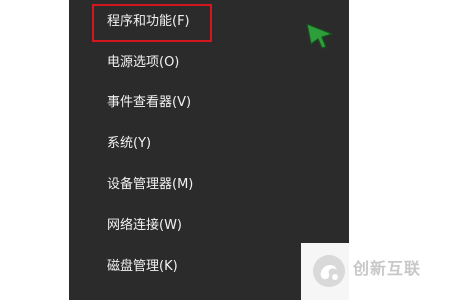 The image size is (450, 300). I want to click on menu-item-label: 程序和功能(F), so click(148, 21).